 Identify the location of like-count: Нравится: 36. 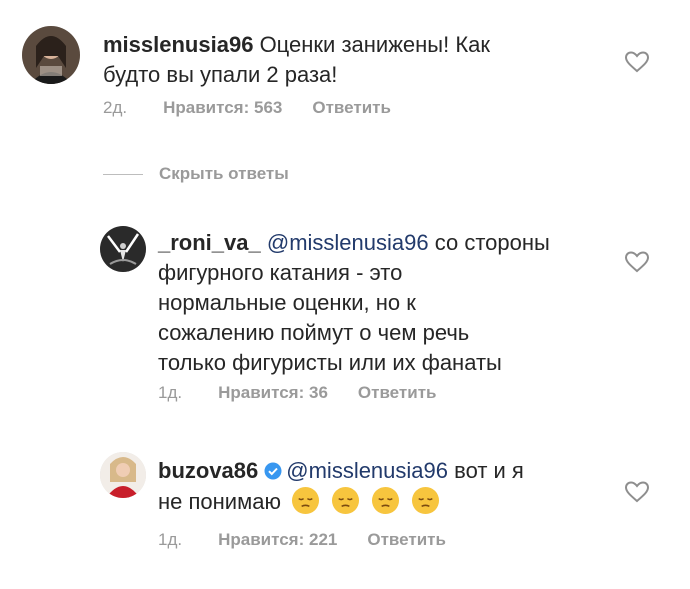
(273, 393).